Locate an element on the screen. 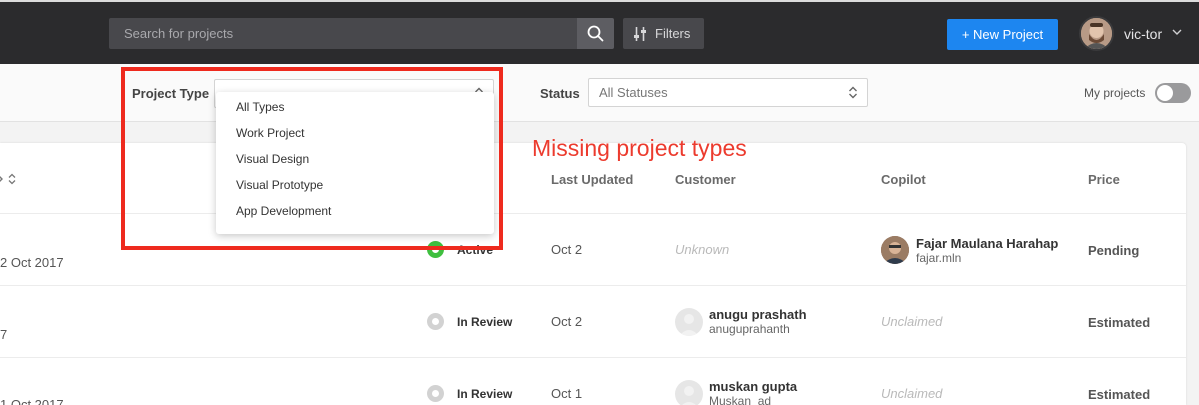  annotation-text: Missing project types is located at coordinates (639, 148).